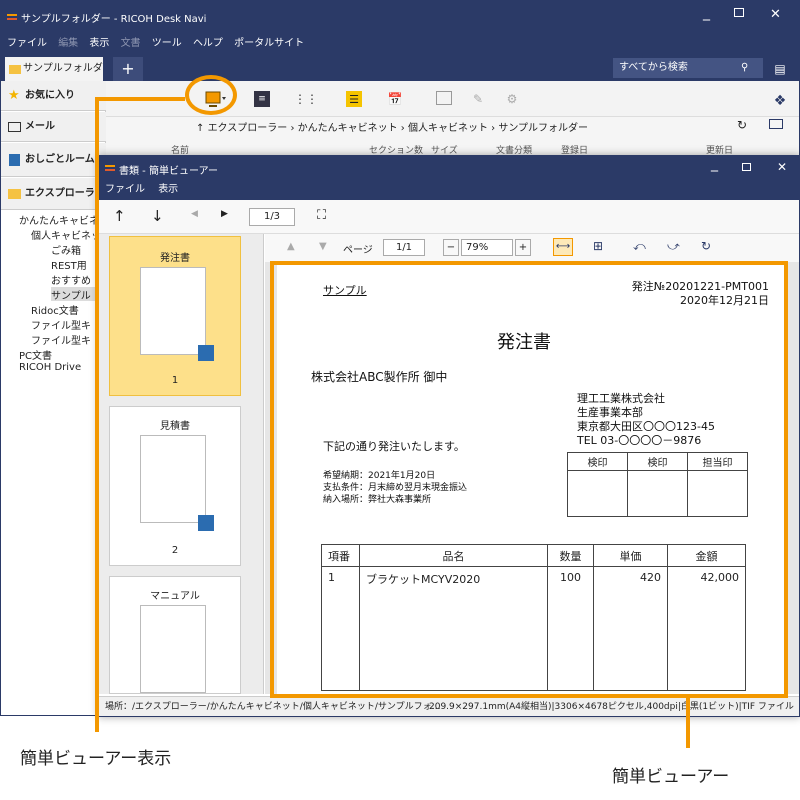 The width and height of the screenshot is (800, 800). Describe the element at coordinates (448, 128) in the screenshot. I see `breadcrumb-item: 個人キャビネット` at that location.